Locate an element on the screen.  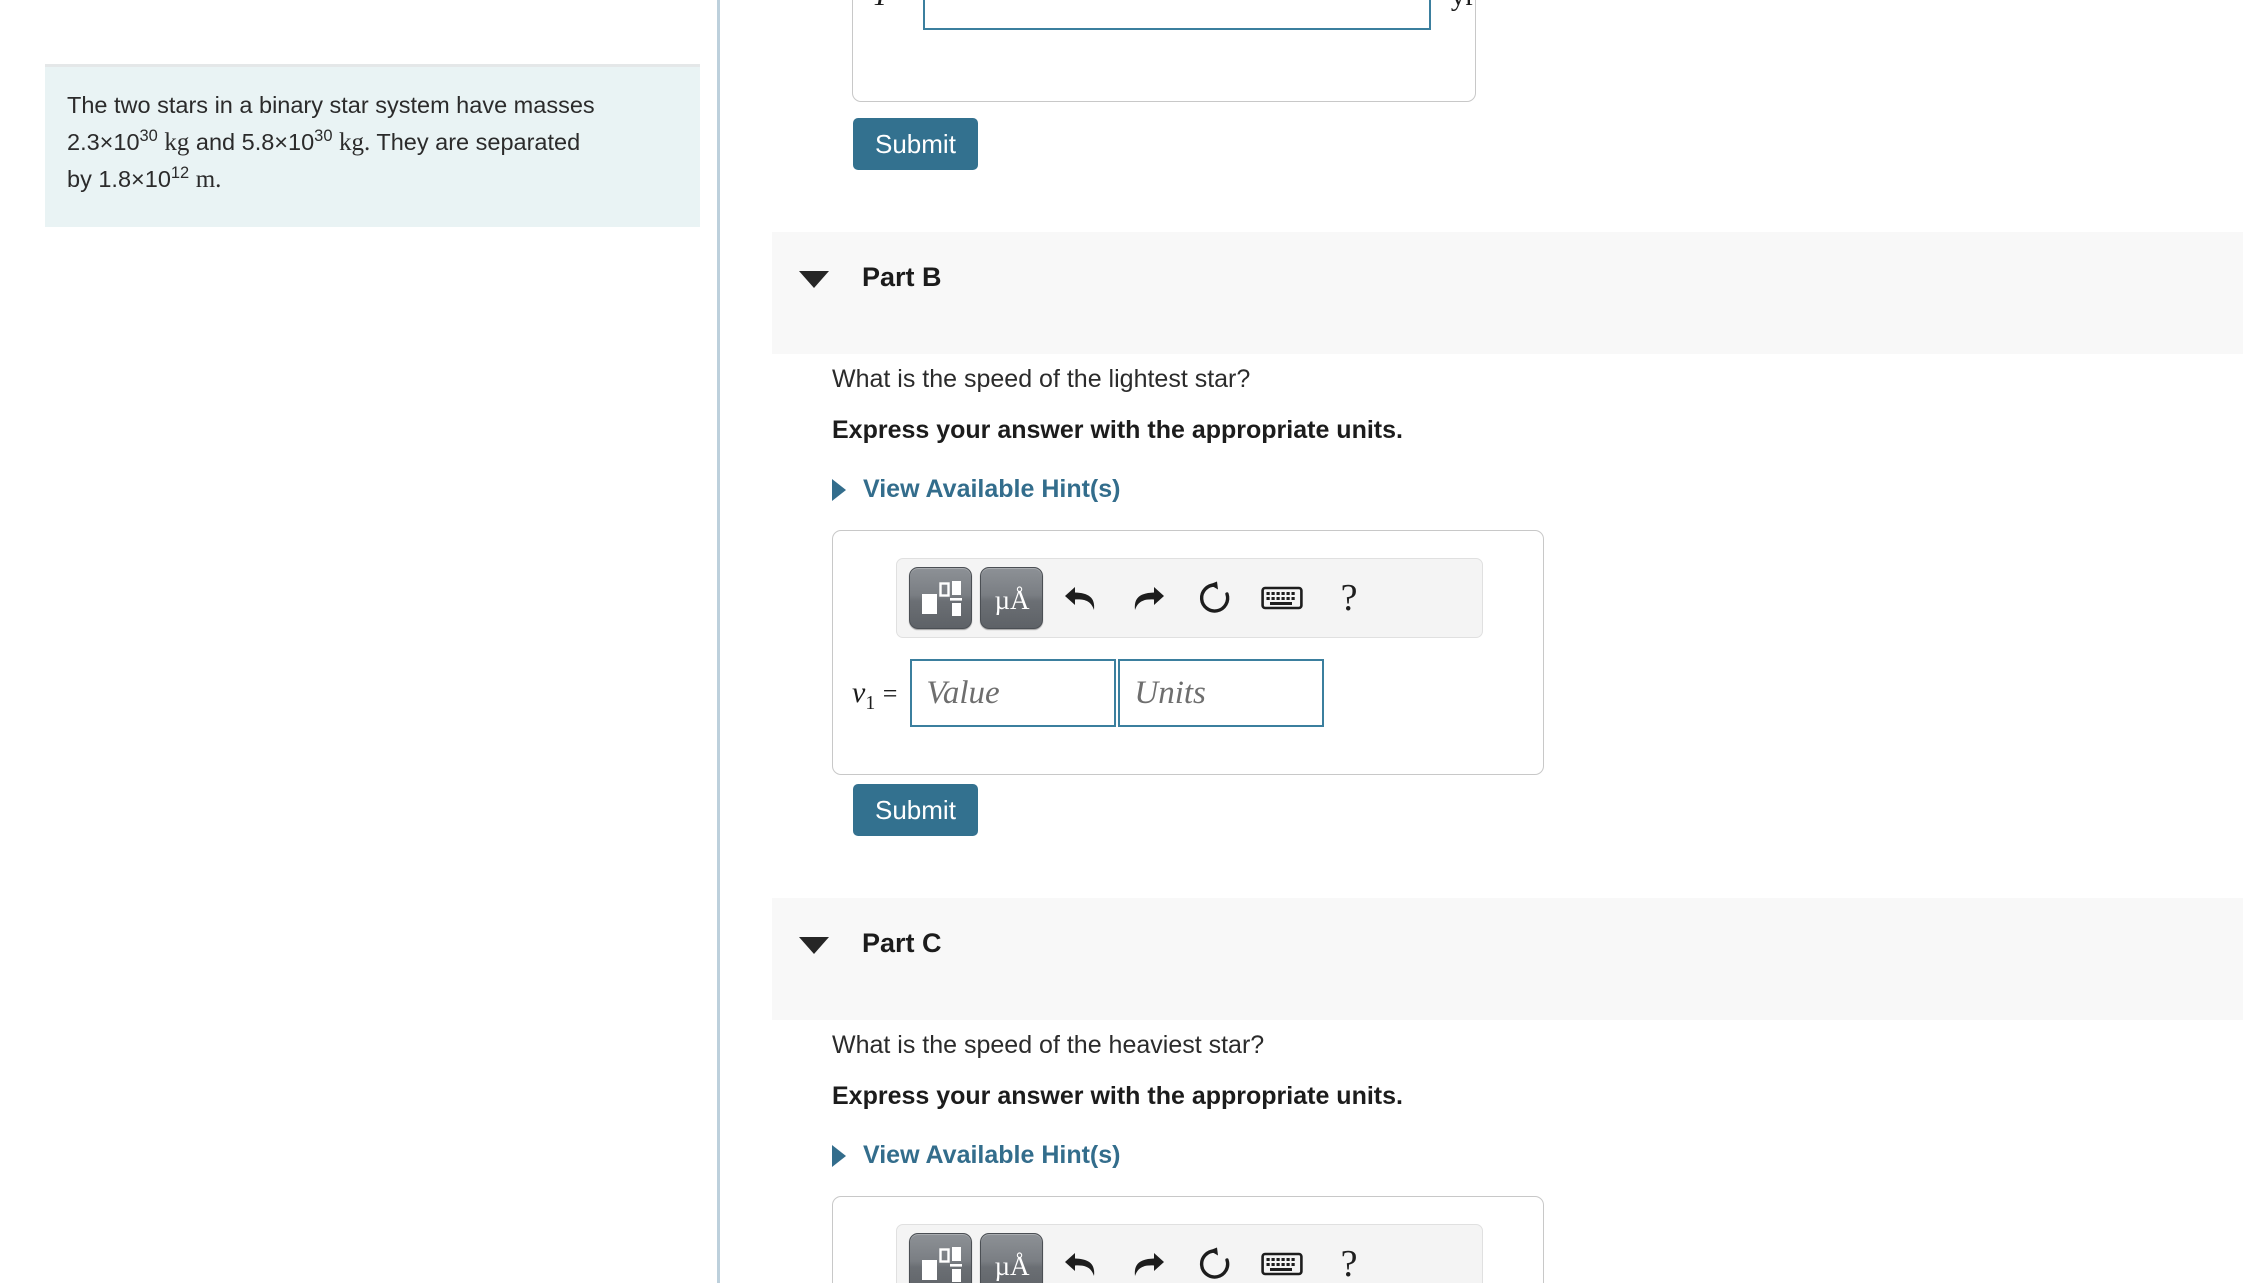
part-c-answer-box: µÅ ? is located at coordinates (1188, 1239).